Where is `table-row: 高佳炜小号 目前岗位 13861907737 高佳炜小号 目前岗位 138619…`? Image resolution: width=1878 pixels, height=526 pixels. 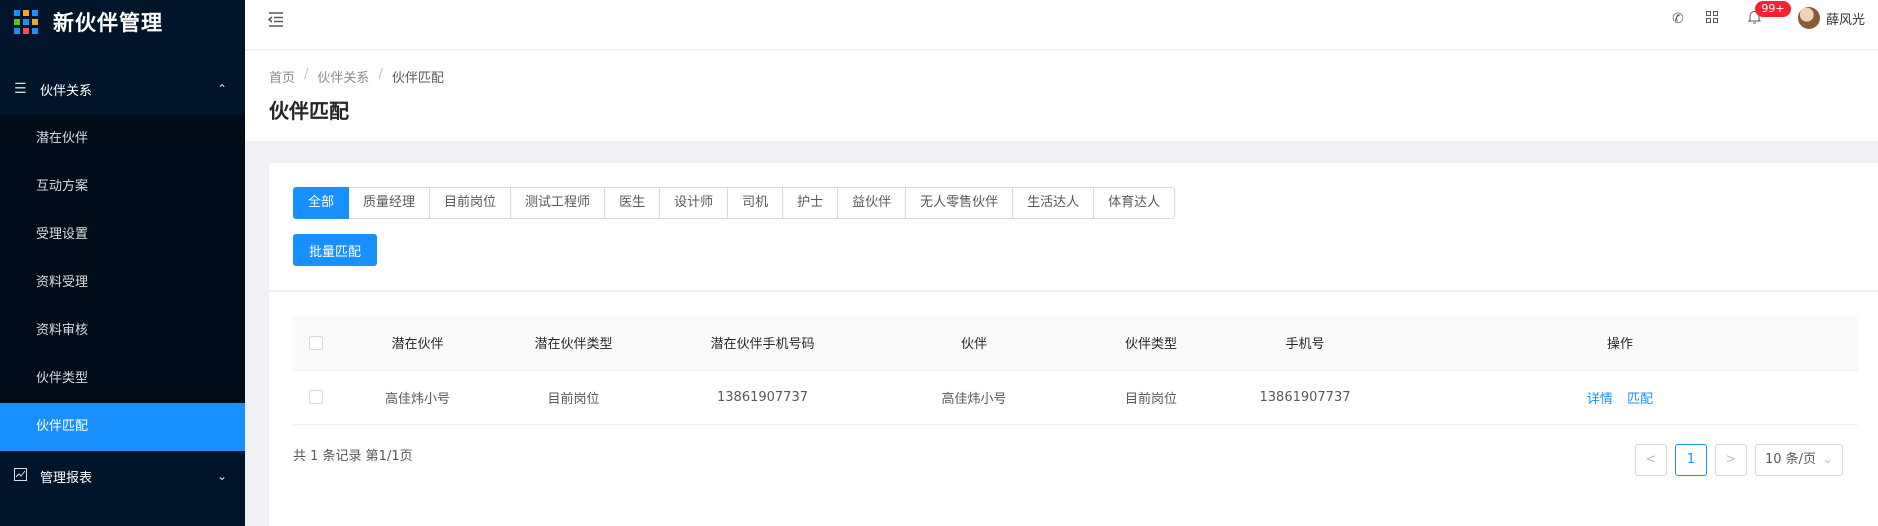
table-row: 高佳炜小号 目前岗位 13861907737 高佳炜小号 目前岗位 138619… is located at coordinates (1075, 397).